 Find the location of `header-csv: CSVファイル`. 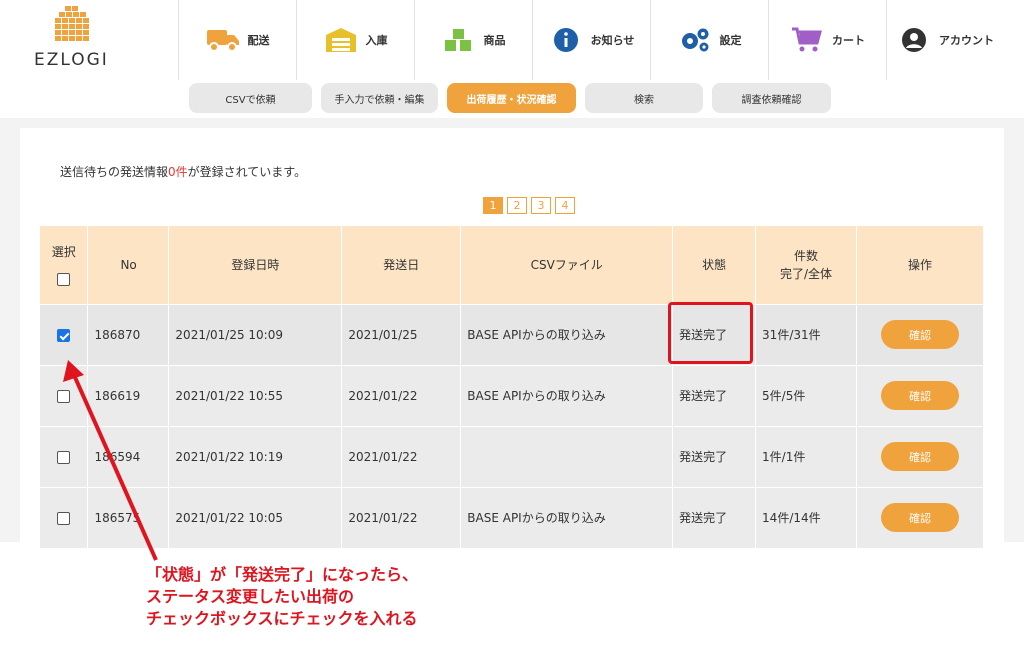

header-csv: CSVファイル is located at coordinates (567, 265).